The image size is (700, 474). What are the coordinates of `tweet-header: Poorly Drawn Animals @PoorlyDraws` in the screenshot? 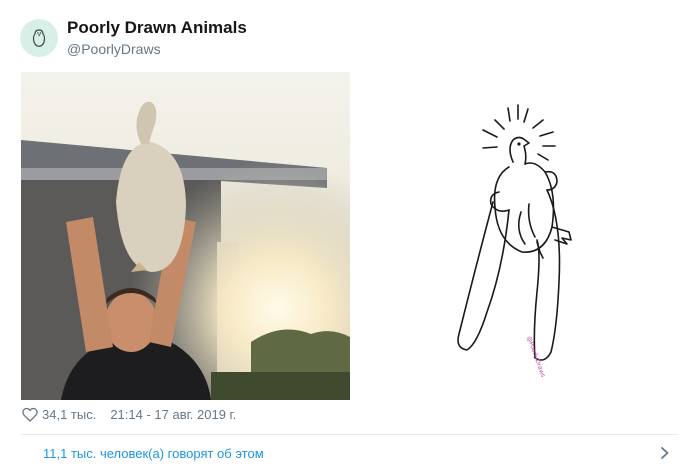 It's located at (133, 38).